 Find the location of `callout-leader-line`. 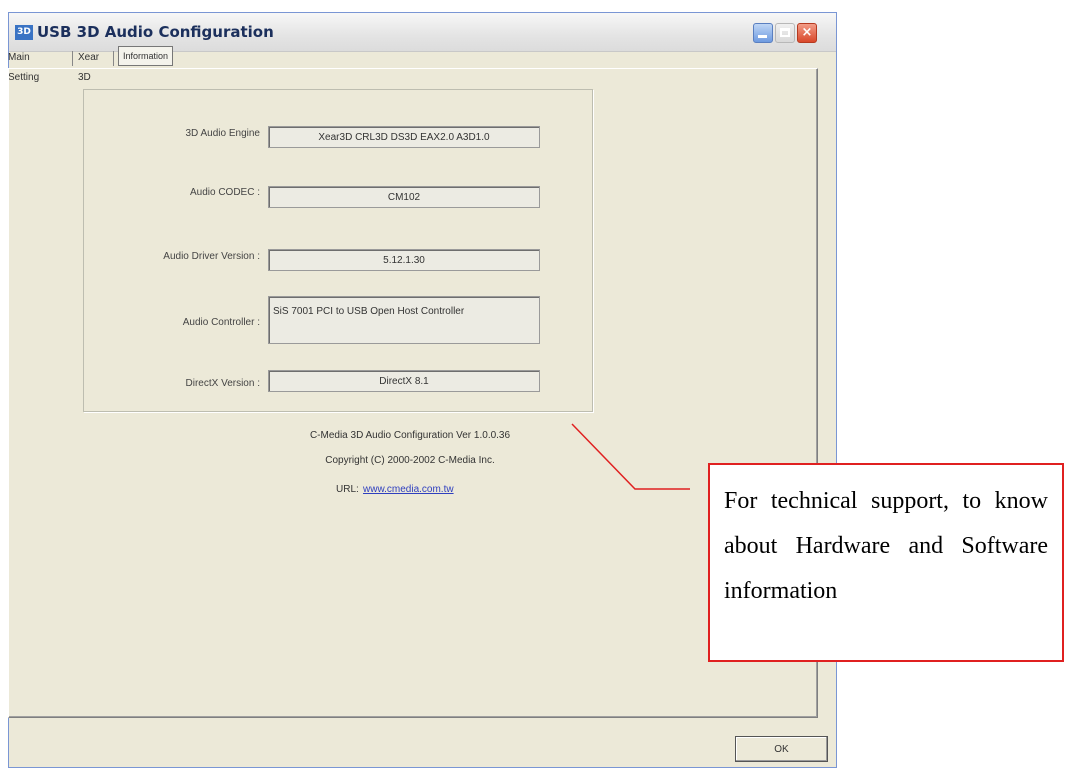

callout-leader-line is located at coordinates (630, 456).